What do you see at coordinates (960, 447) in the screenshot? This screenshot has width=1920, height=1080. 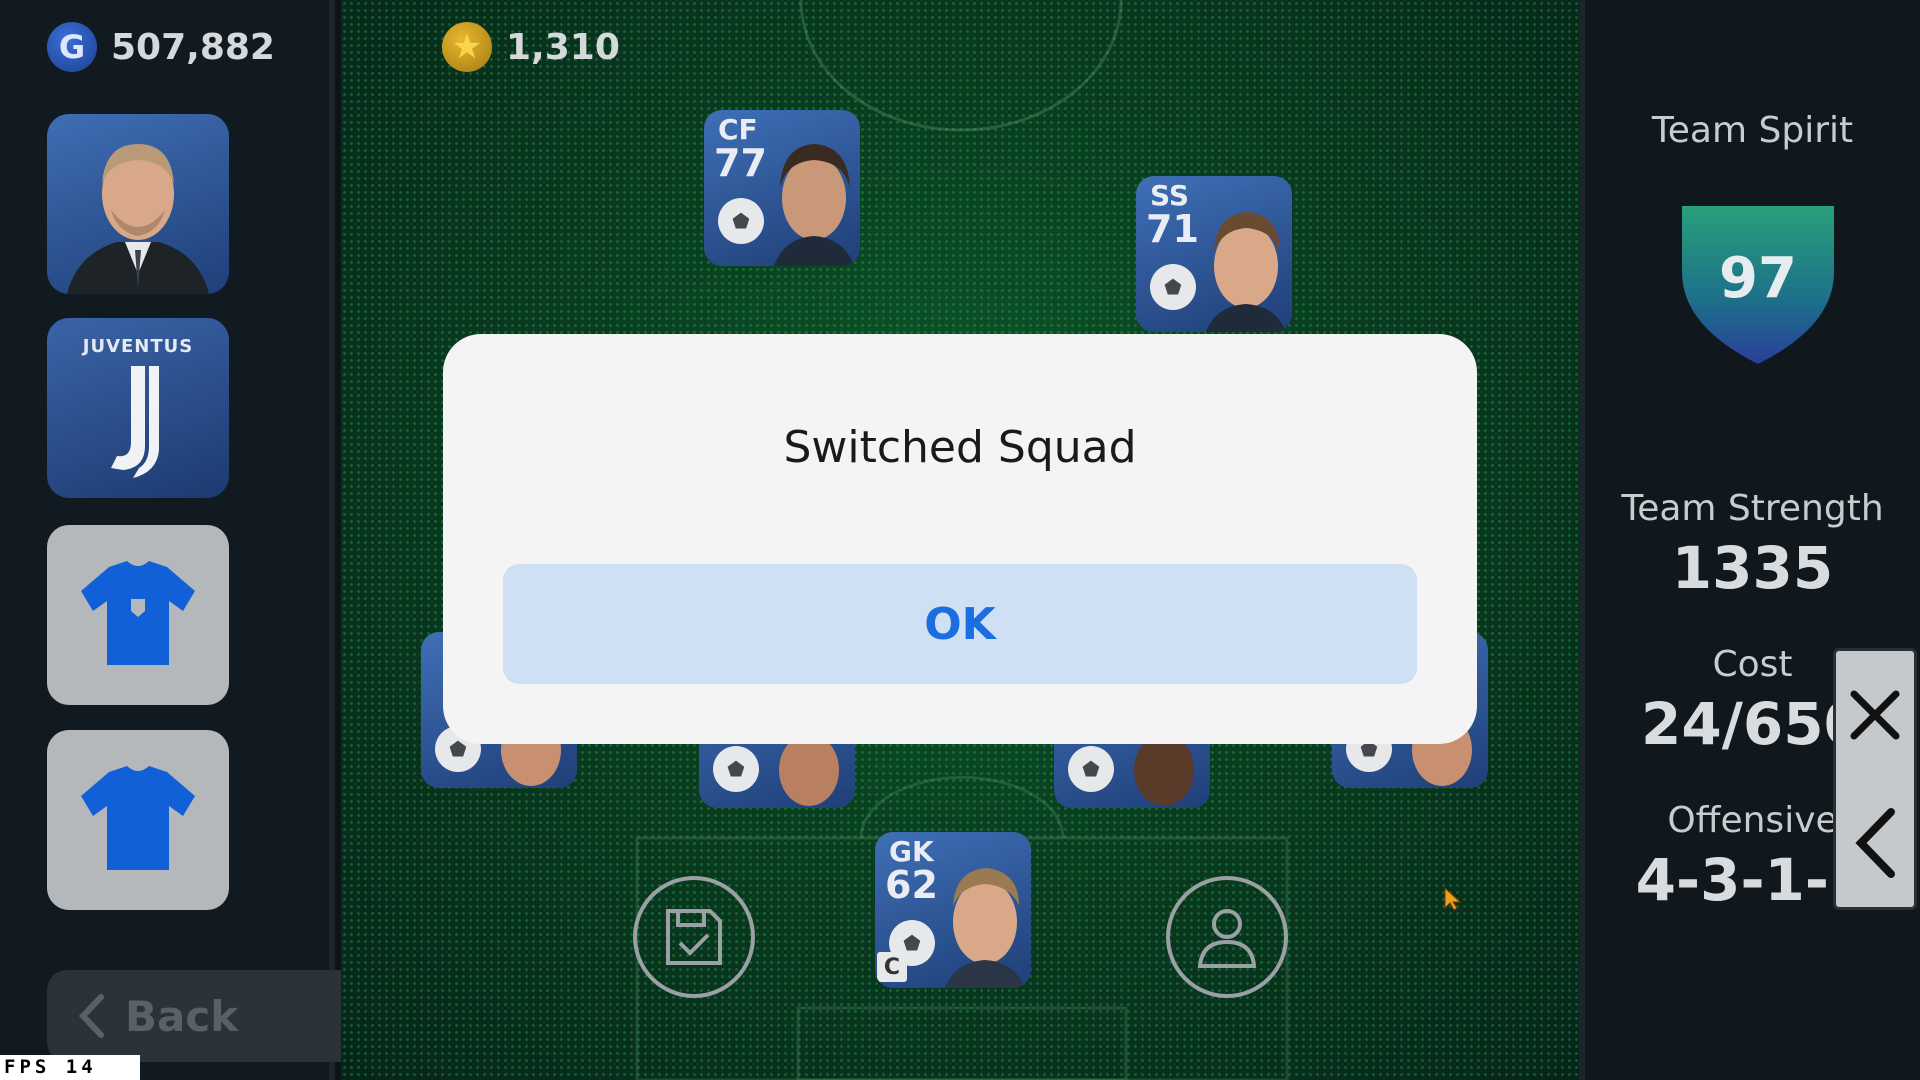 I see `dialog-title: Switched Squad` at bounding box center [960, 447].